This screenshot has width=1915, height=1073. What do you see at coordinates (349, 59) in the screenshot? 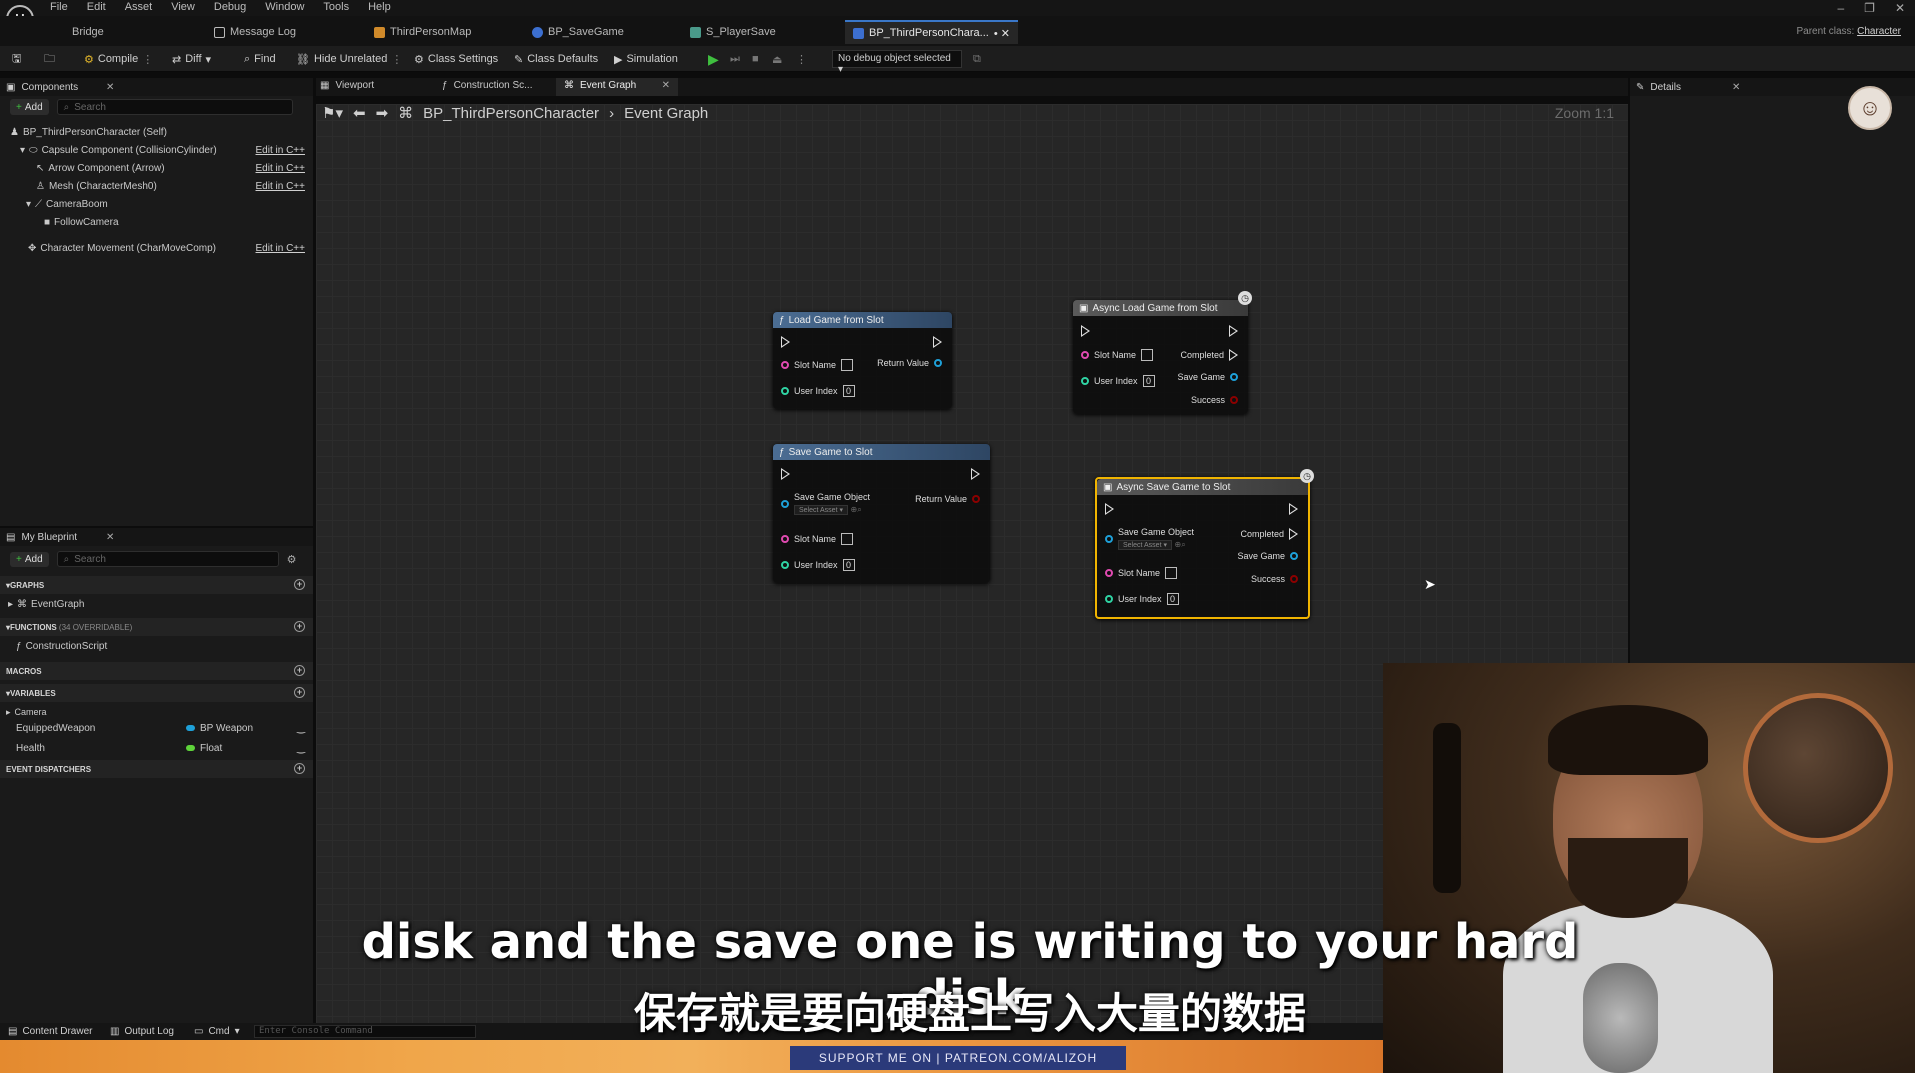
I see `hide-unrelated-button: ⛓ Hide Unrelated ⋮` at bounding box center [349, 59].